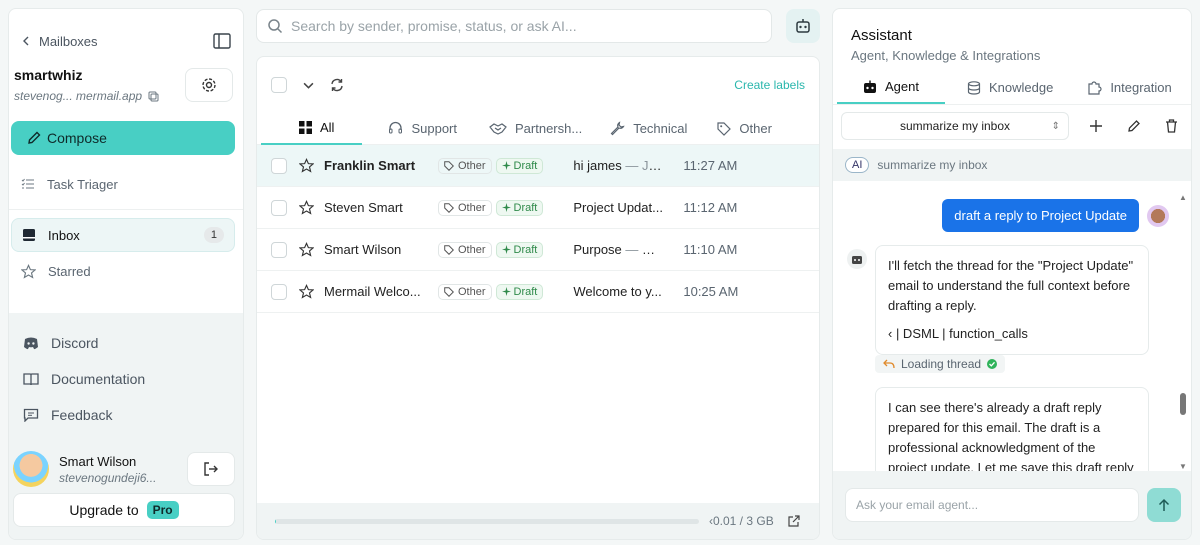 Image resolution: width=1200 pixels, height=545 pixels. What do you see at coordinates (857, 165) in the screenshot?
I see `ai-chip: AI` at bounding box center [857, 165].